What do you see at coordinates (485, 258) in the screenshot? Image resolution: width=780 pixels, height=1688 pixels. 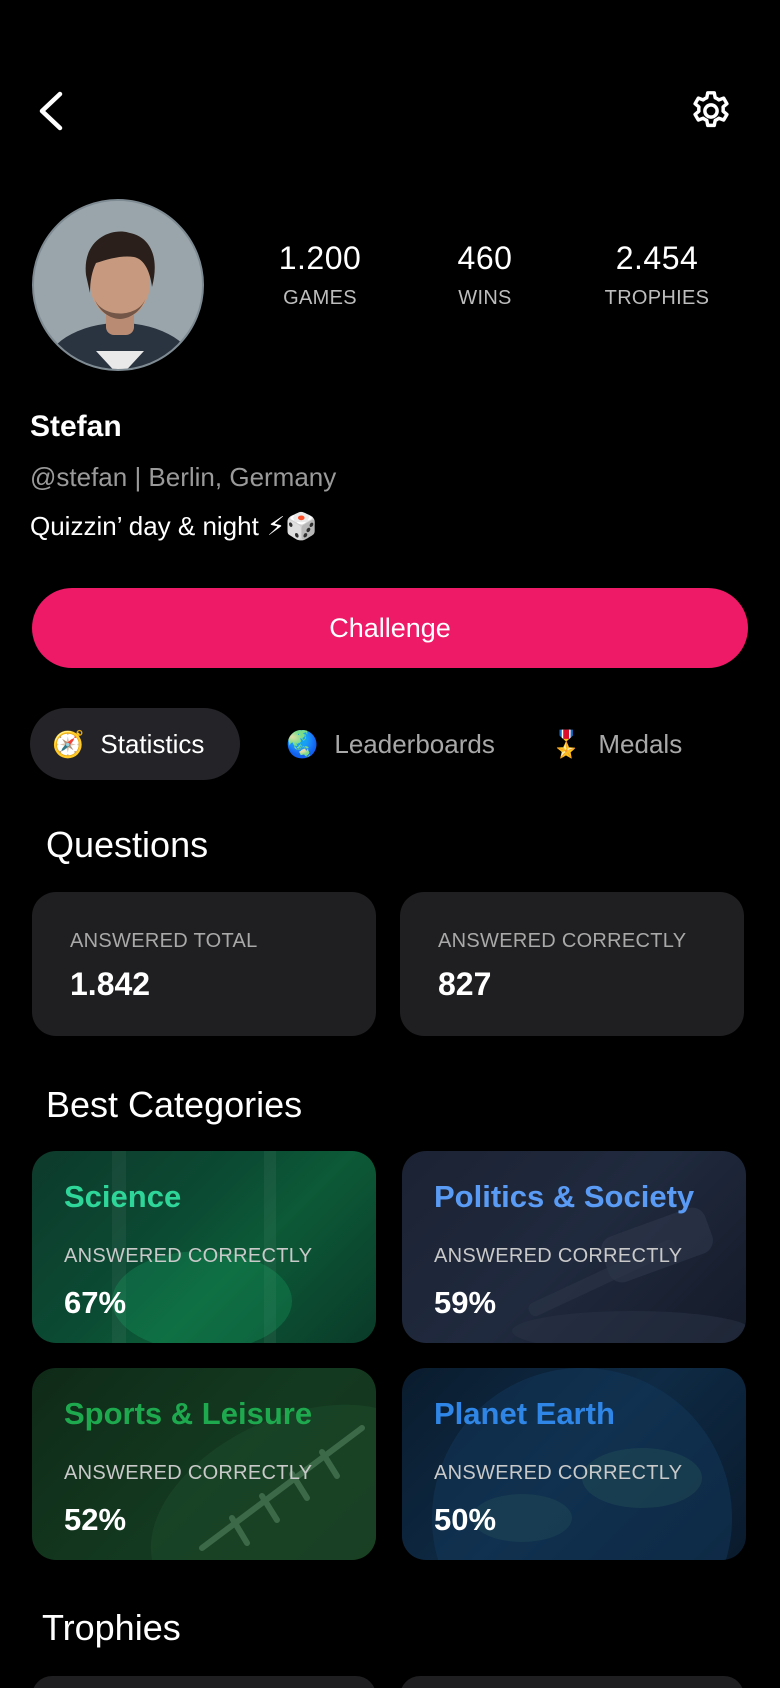 I see `stat-wins-value: 460` at bounding box center [485, 258].